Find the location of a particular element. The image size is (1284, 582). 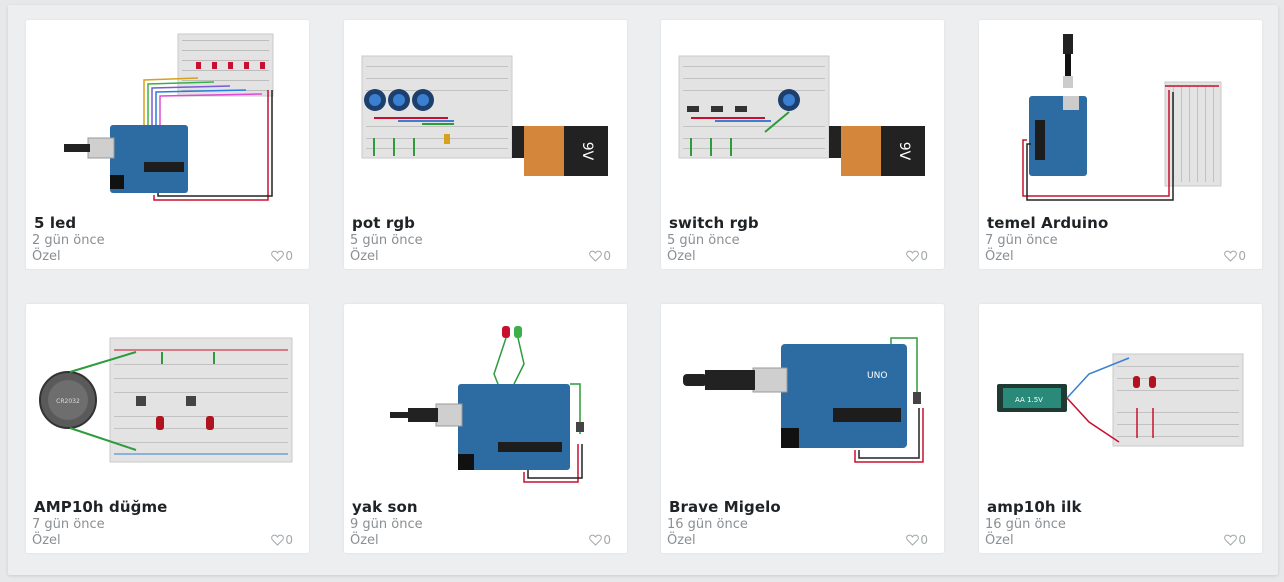

project-title: pot rgb is located at coordinates (383, 223).